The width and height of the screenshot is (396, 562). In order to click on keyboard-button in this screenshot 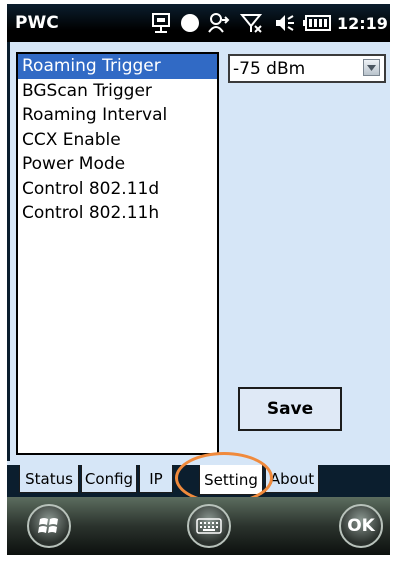, I will do `click(209, 526)`.